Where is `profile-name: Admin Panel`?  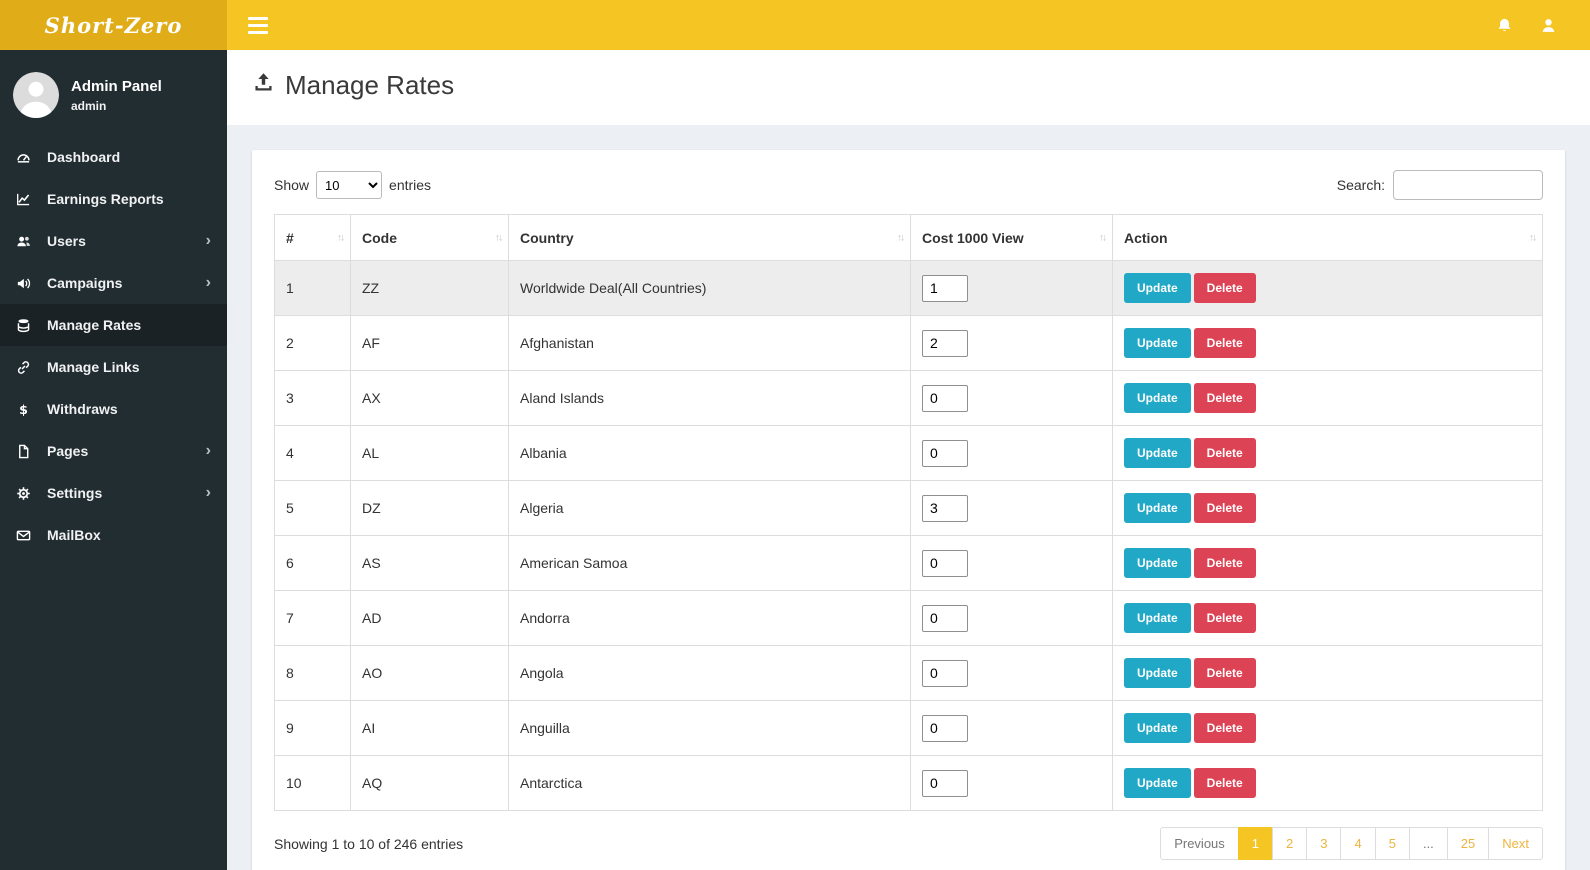 profile-name: Admin Panel is located at coordinates (116, 86).